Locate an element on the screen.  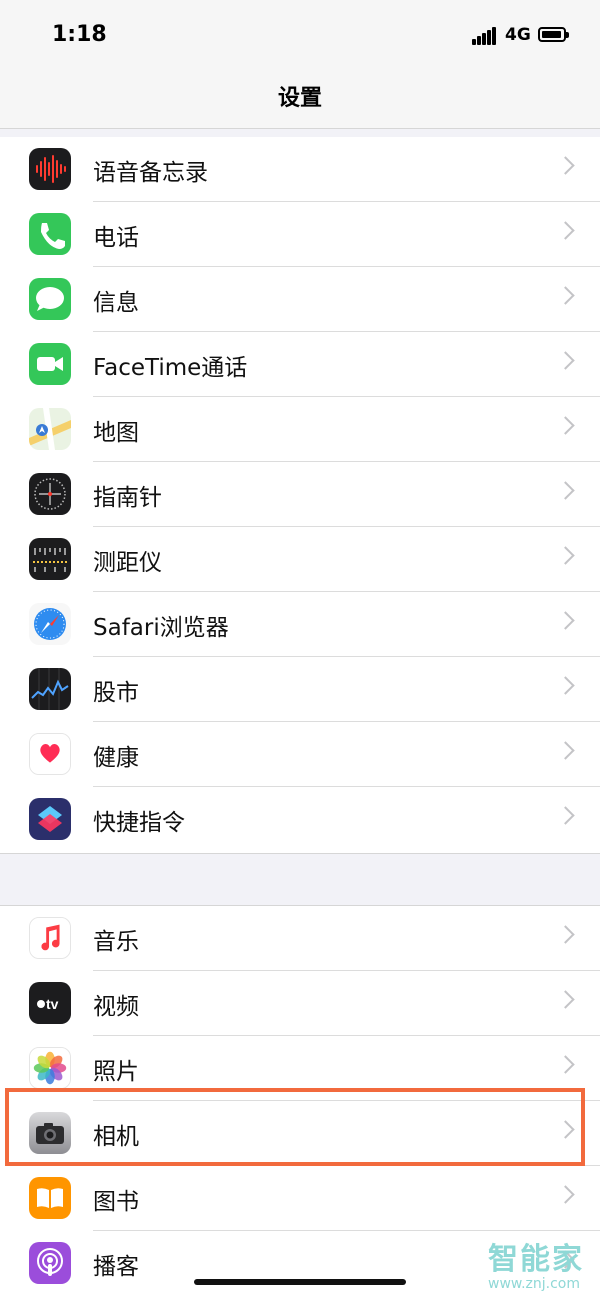
row-label: 指南针 is located at coordinates (127, 498).